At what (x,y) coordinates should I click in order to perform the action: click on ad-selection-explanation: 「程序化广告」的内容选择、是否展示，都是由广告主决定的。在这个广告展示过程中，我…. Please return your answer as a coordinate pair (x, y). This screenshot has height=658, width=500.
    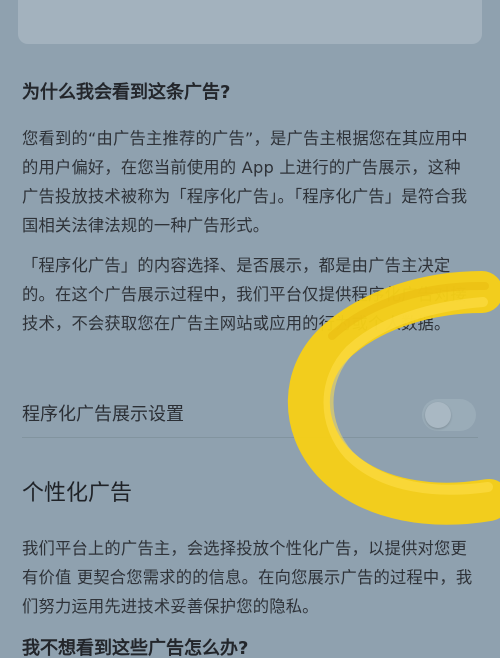
    Looking at the image, I should click on (244, 294).